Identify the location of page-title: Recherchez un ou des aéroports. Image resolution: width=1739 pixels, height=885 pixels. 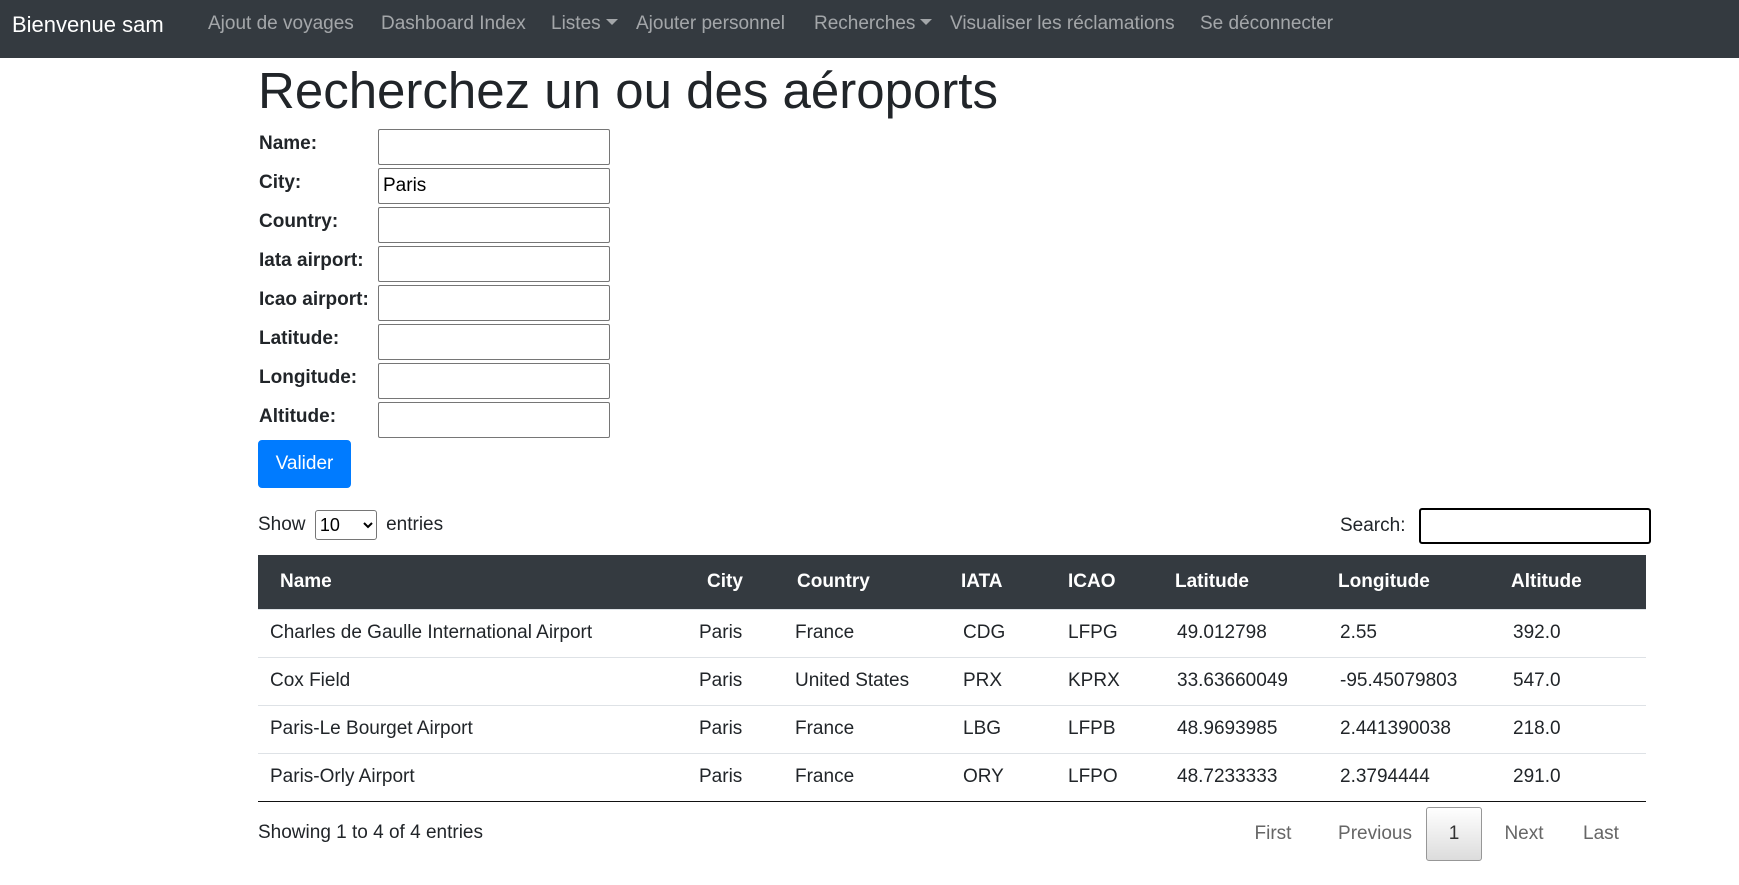
(628, 90).